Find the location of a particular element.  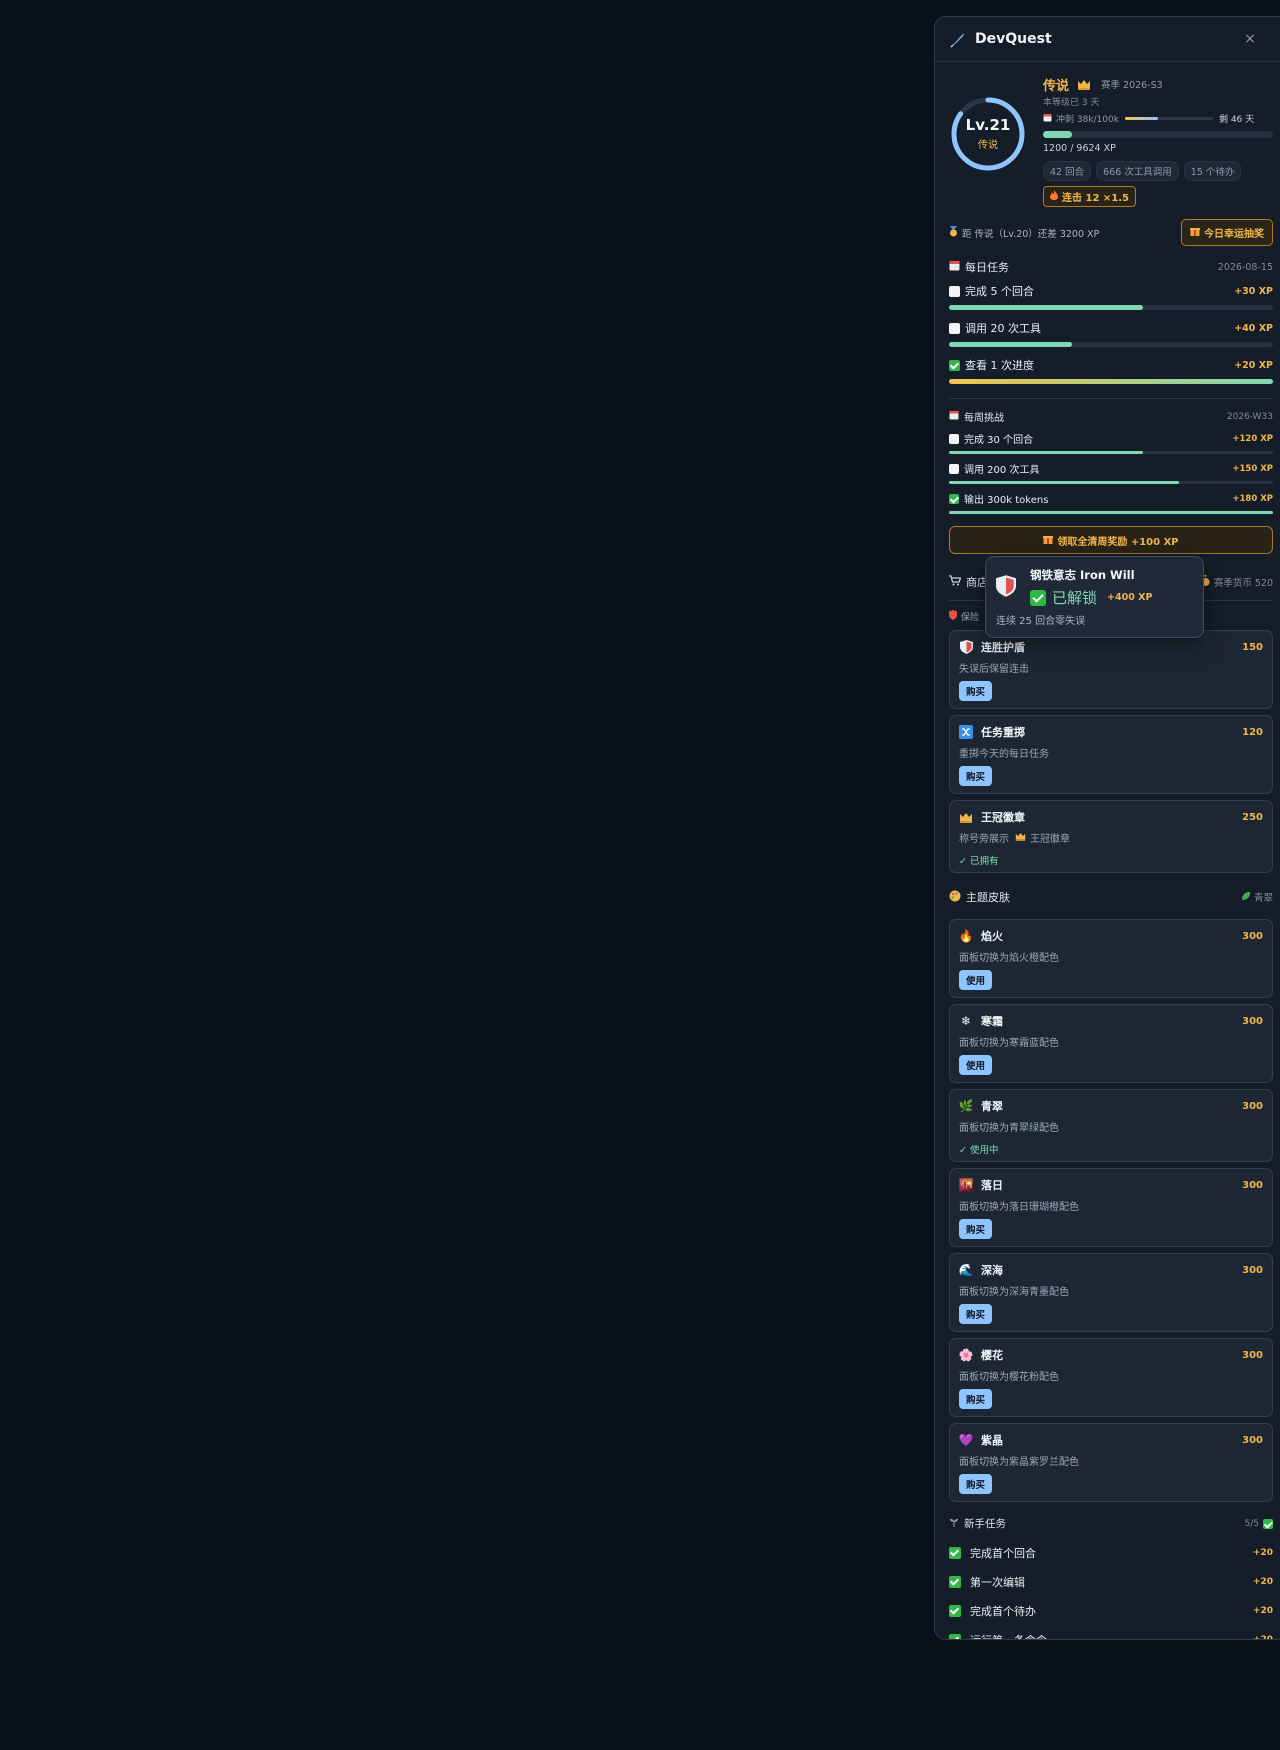

item-price: 150 is located at coordinates (1252, 647).